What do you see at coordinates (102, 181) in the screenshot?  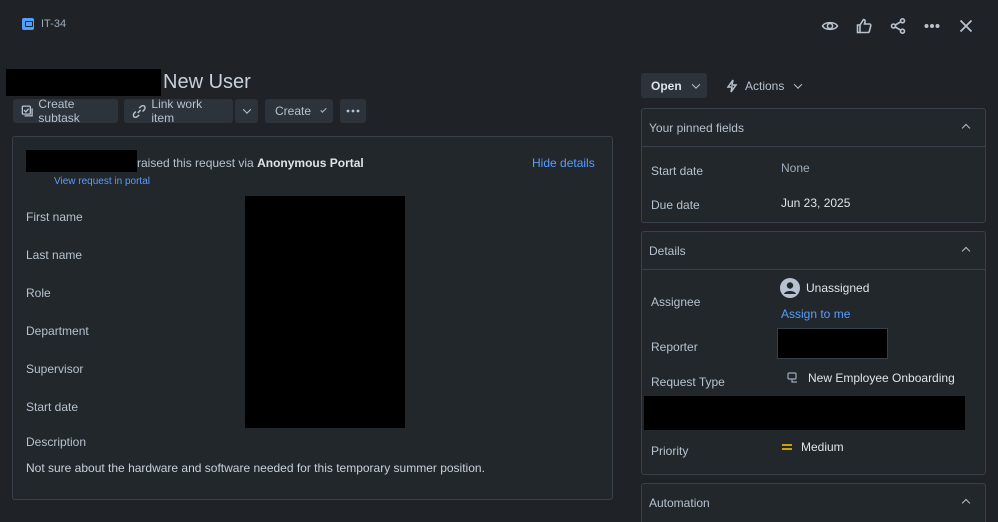 I see `view-request-in-portal-link: View request in portal` at bounding box center [102, 181].